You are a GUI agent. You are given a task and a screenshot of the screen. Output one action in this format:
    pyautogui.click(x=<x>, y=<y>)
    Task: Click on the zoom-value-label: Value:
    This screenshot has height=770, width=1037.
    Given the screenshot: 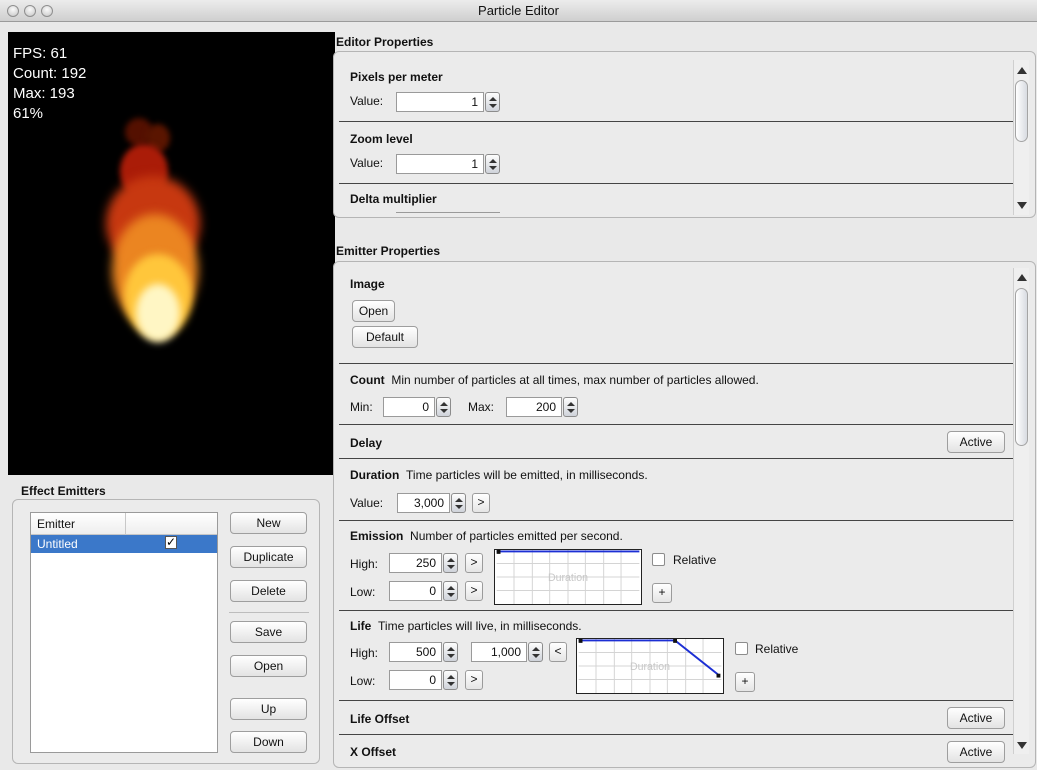 What is the action you would take?
    pyautogui.click(x=367, y=163)
    